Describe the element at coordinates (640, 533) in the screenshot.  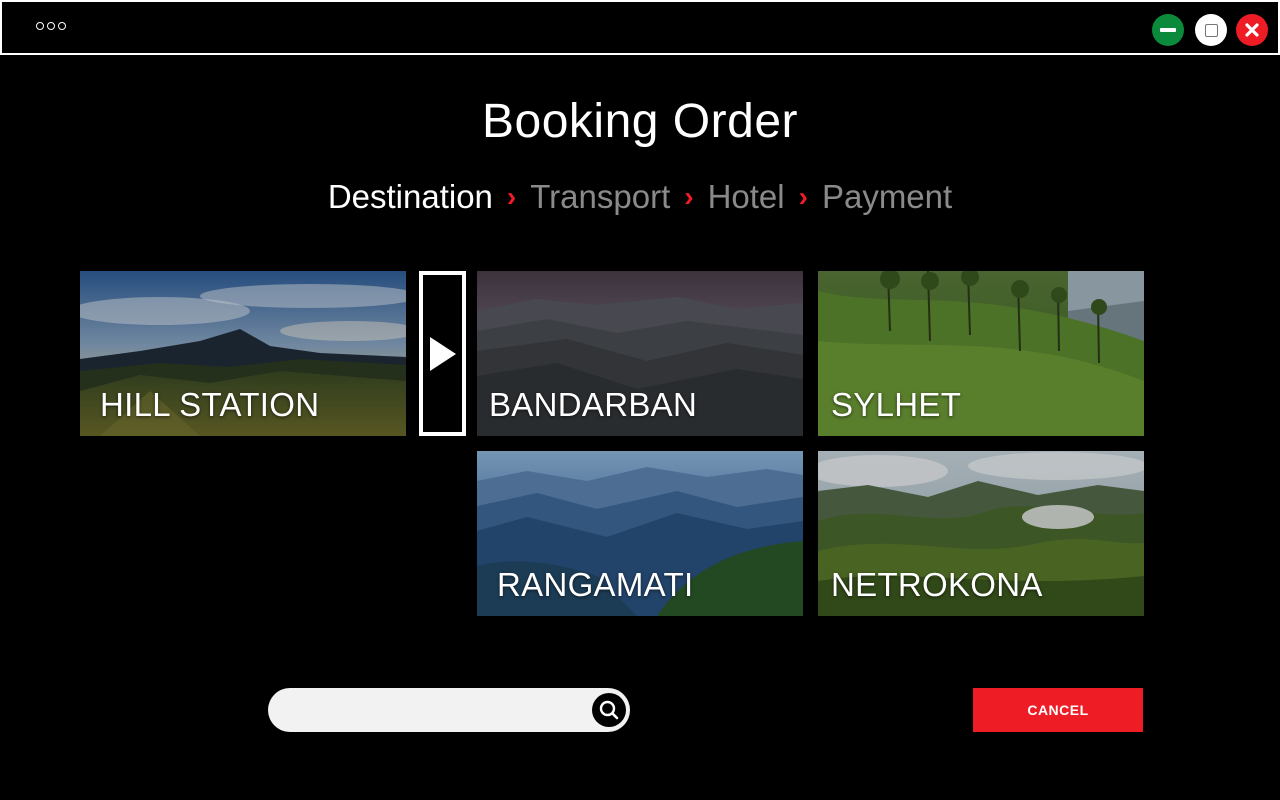
I see `destination-tile-rangamati: RANGAMATI` at that location.